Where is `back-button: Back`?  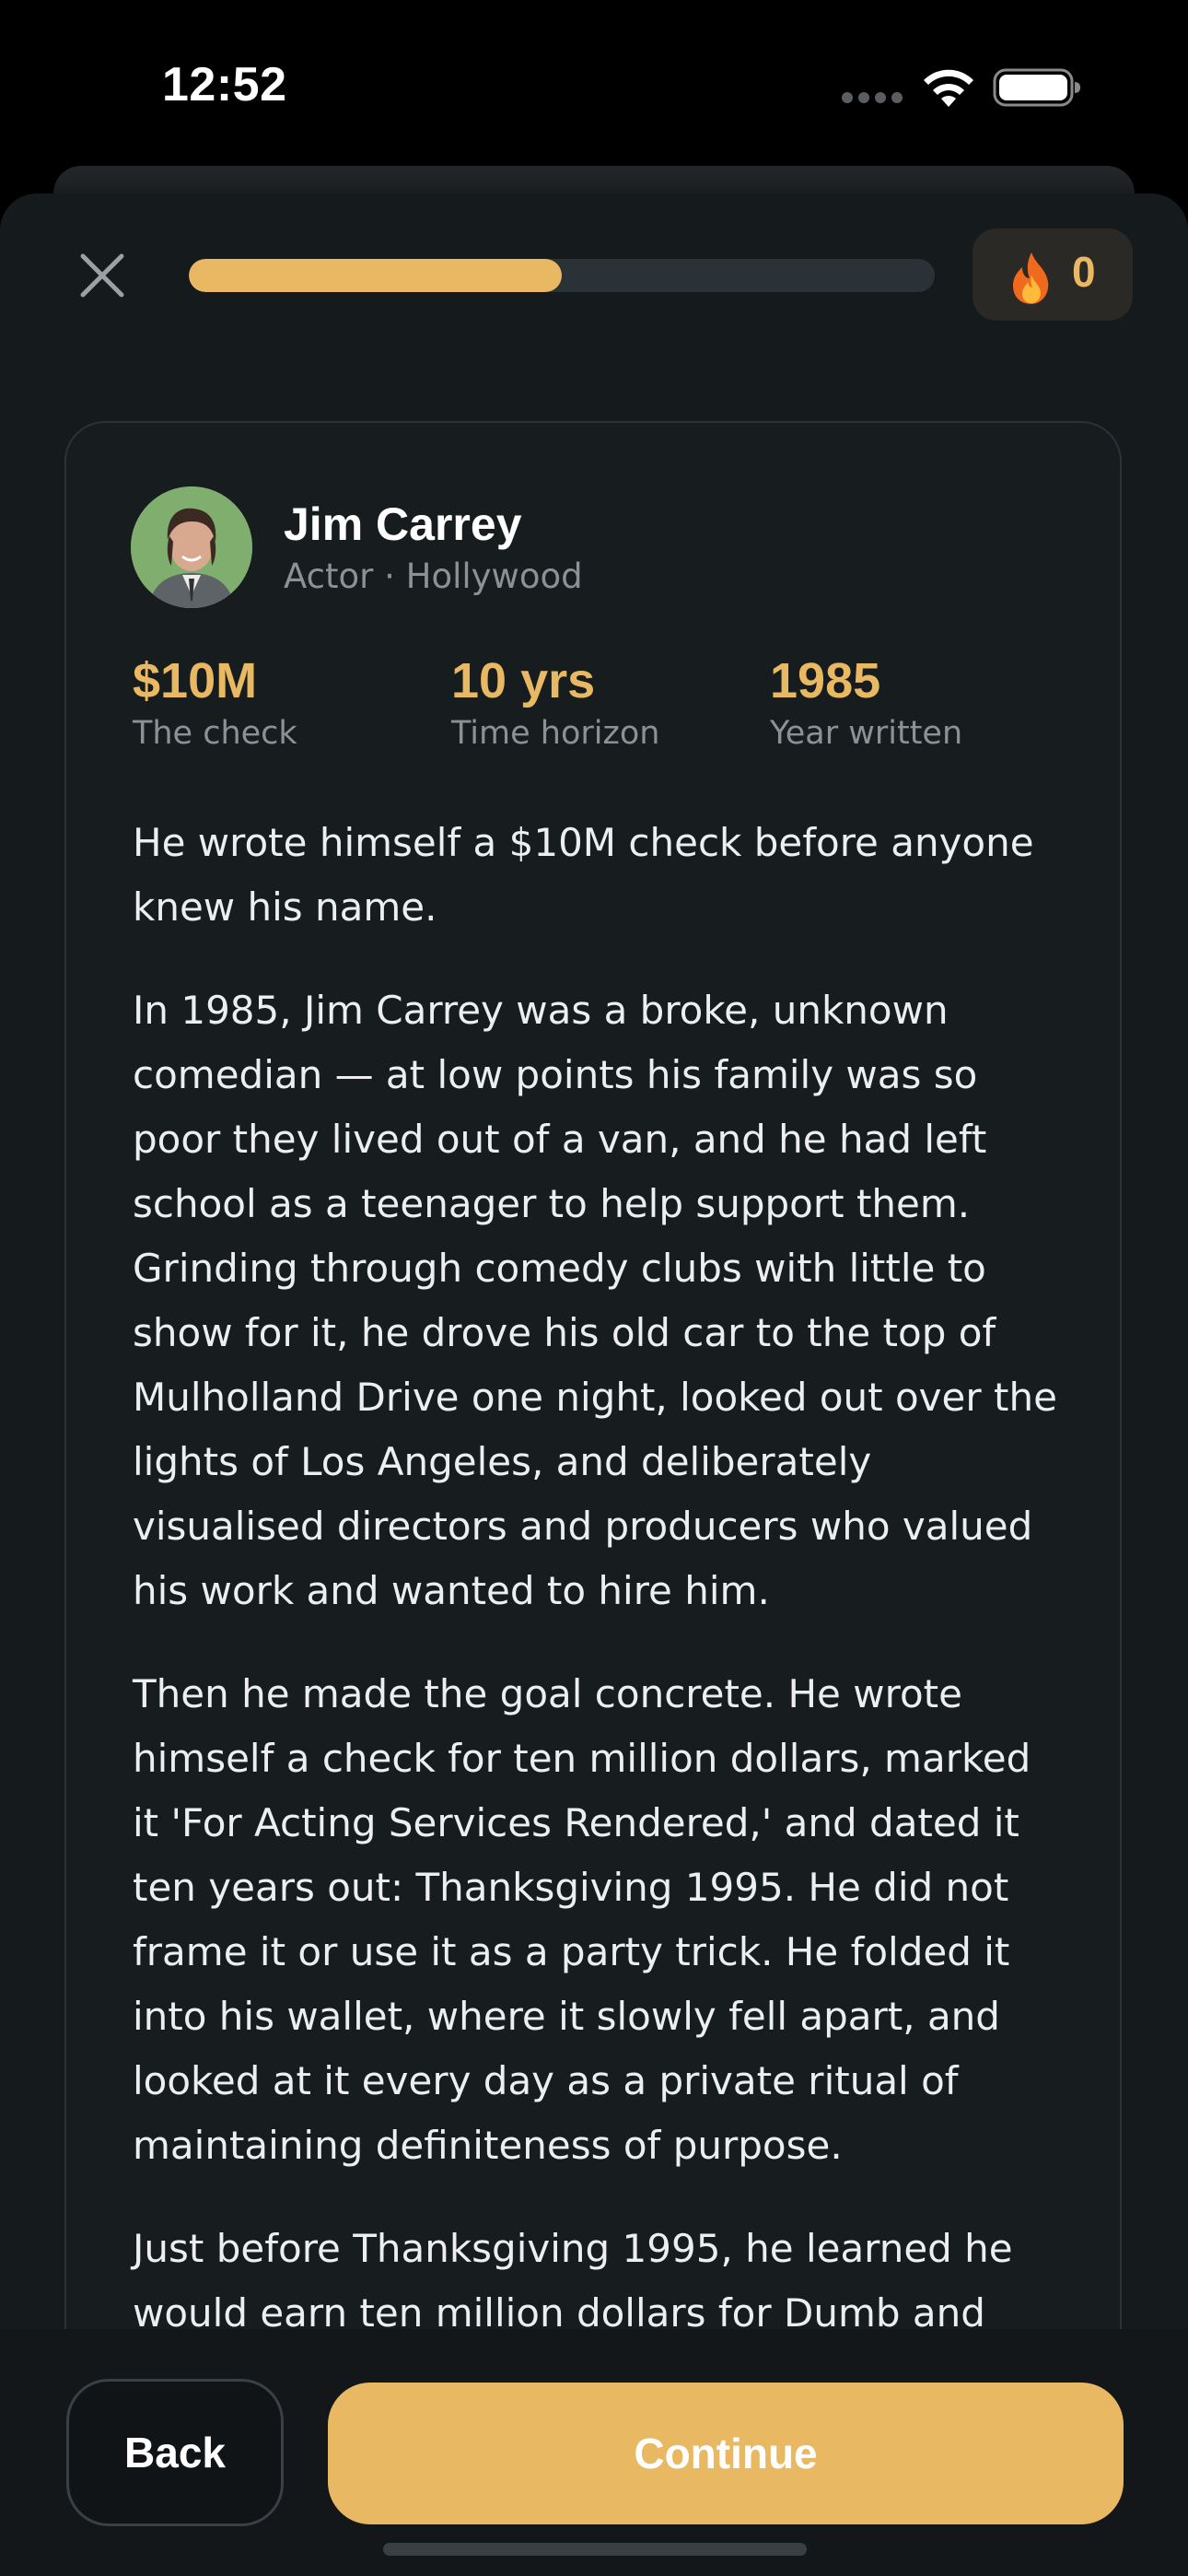
back-button: Back is located at coordinates (175, 2452).